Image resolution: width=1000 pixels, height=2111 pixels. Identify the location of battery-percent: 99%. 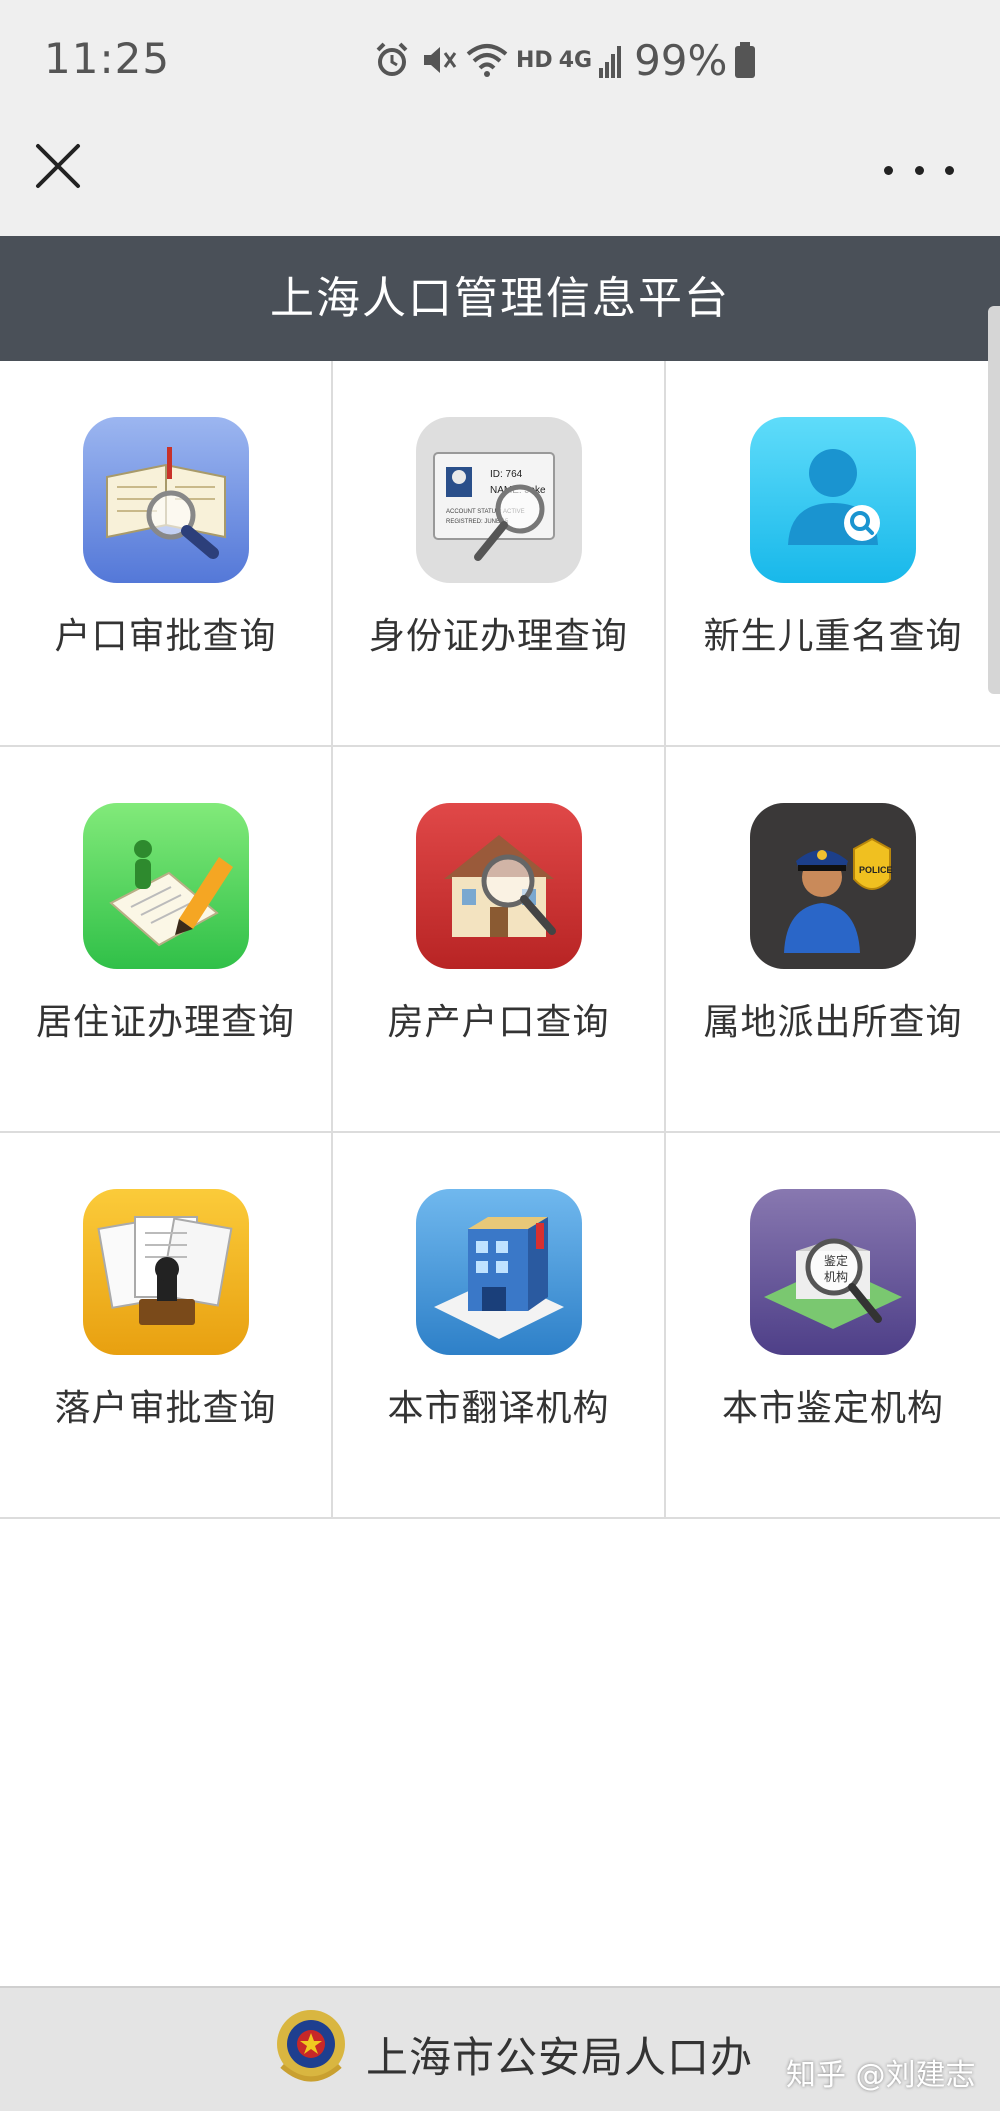
(681, 60).